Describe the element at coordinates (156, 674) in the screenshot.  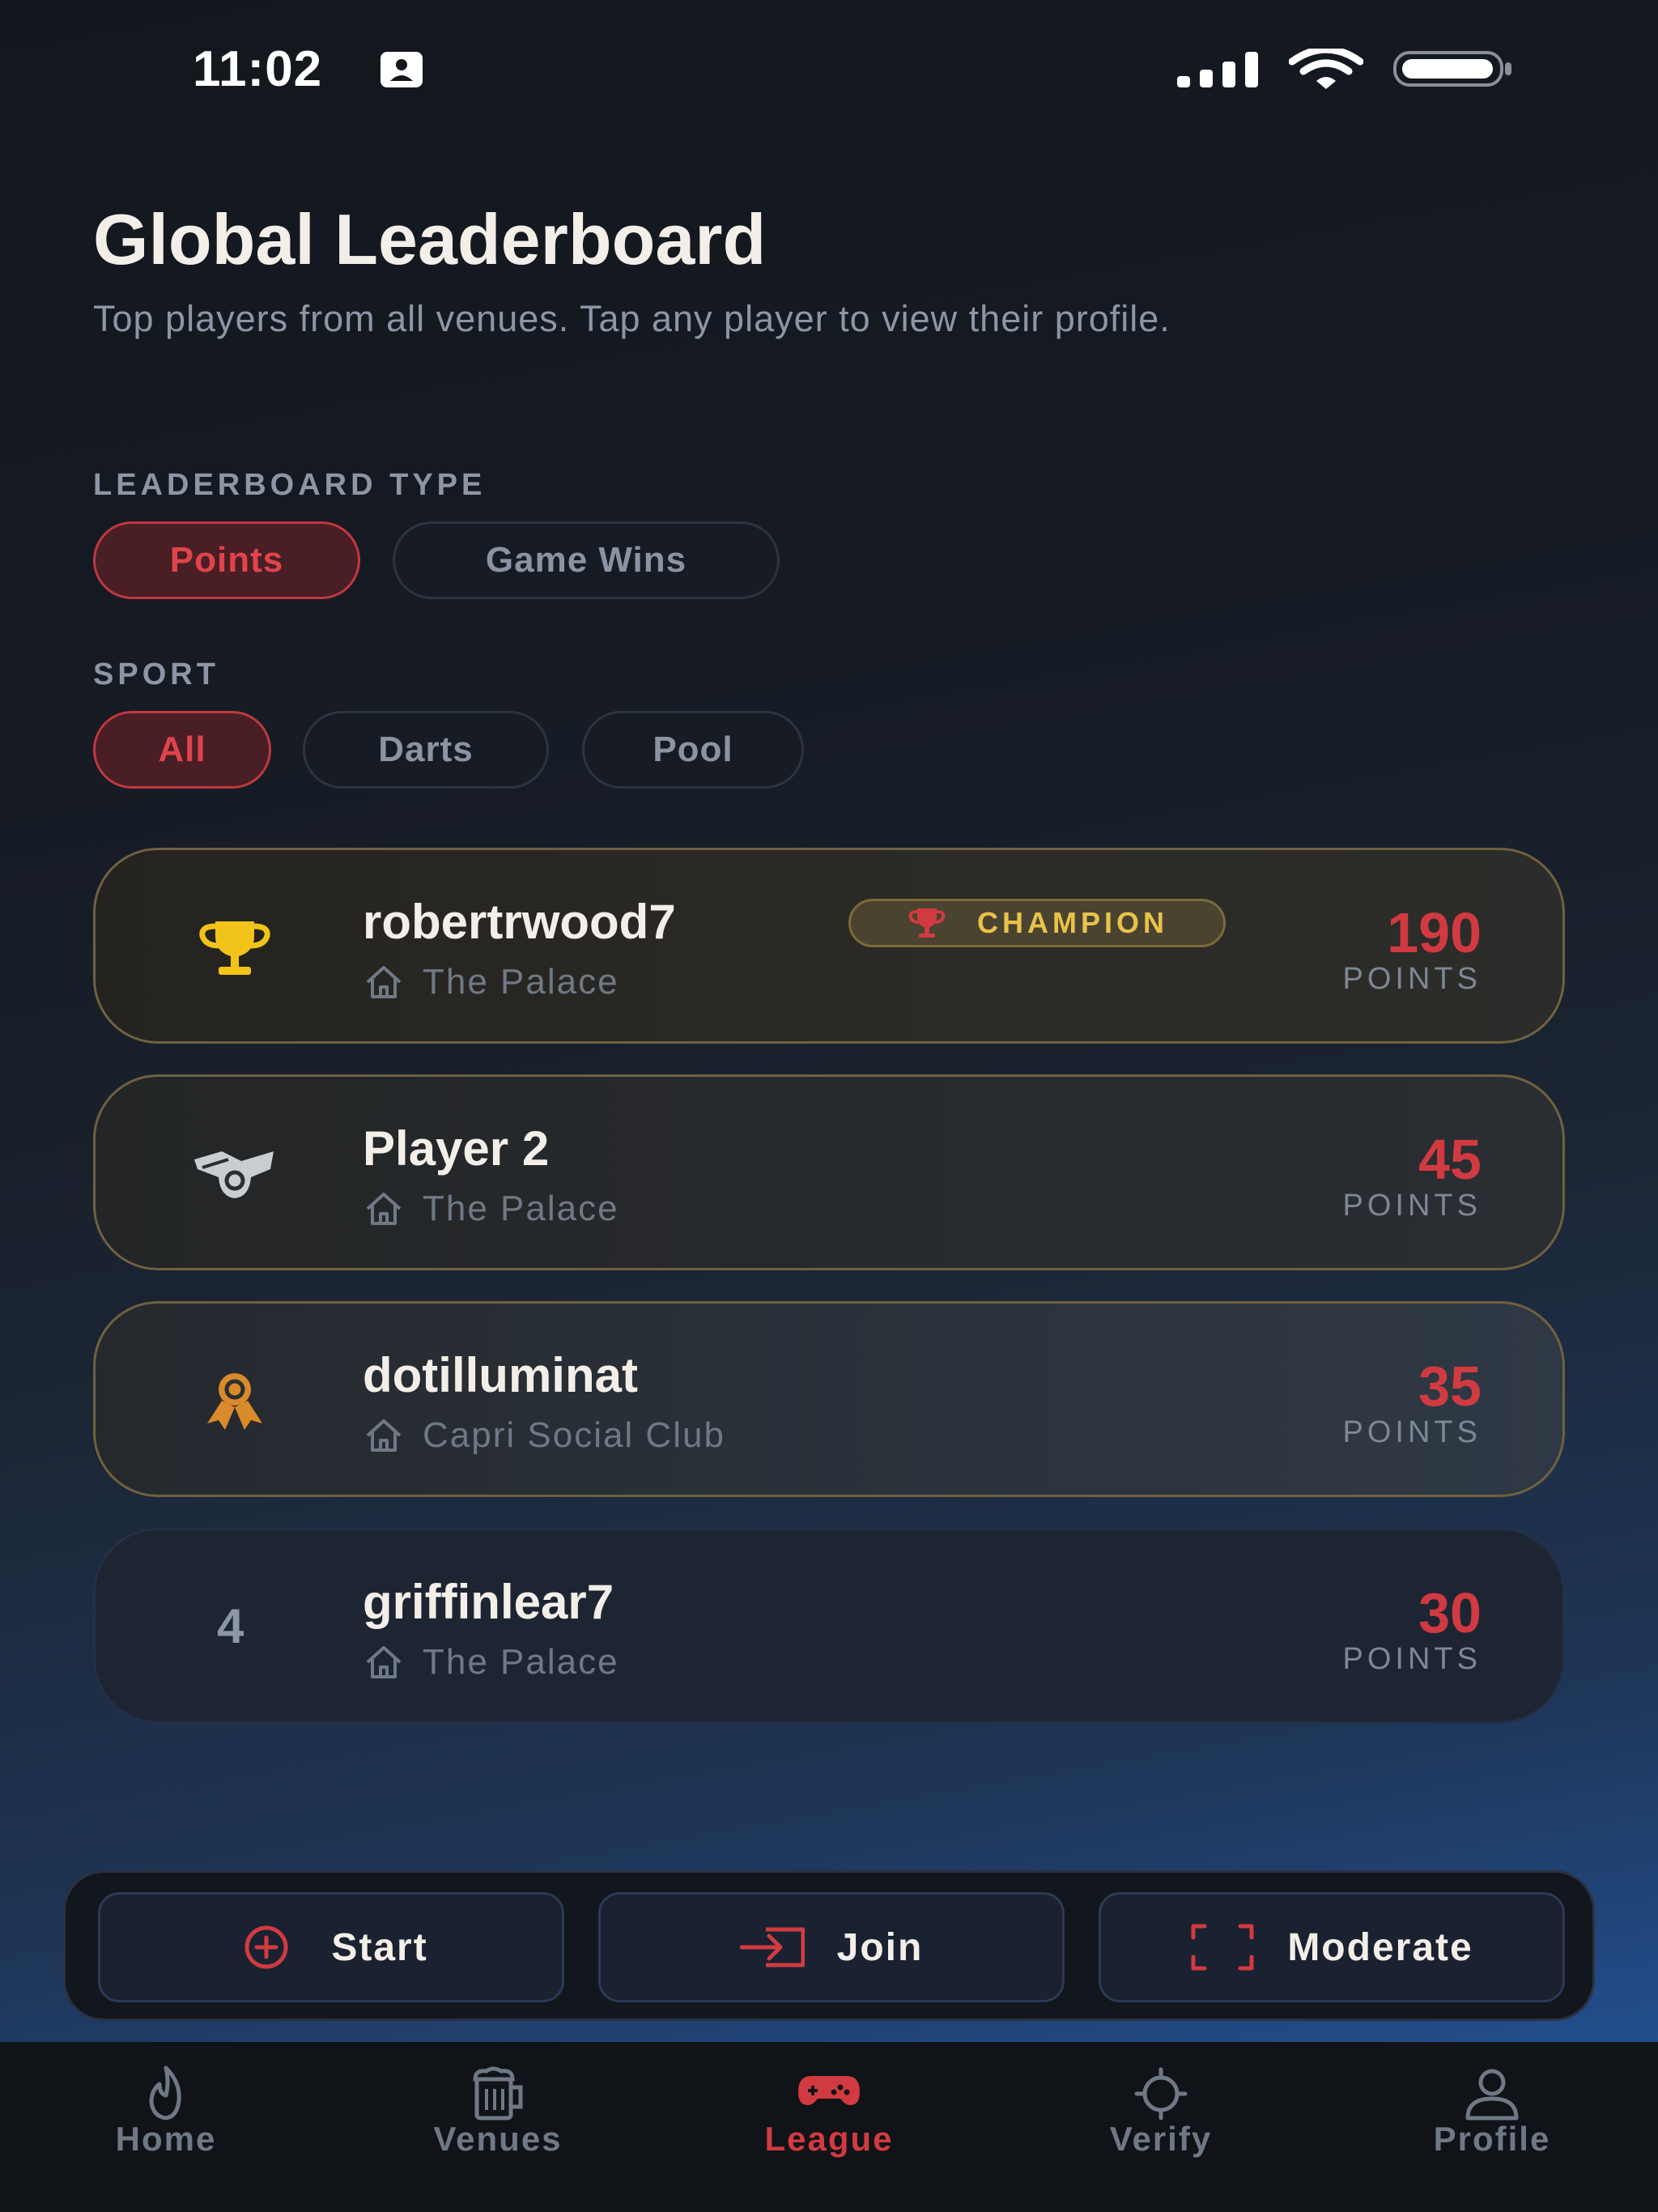
I see `sport-label: SPORT` at that location.